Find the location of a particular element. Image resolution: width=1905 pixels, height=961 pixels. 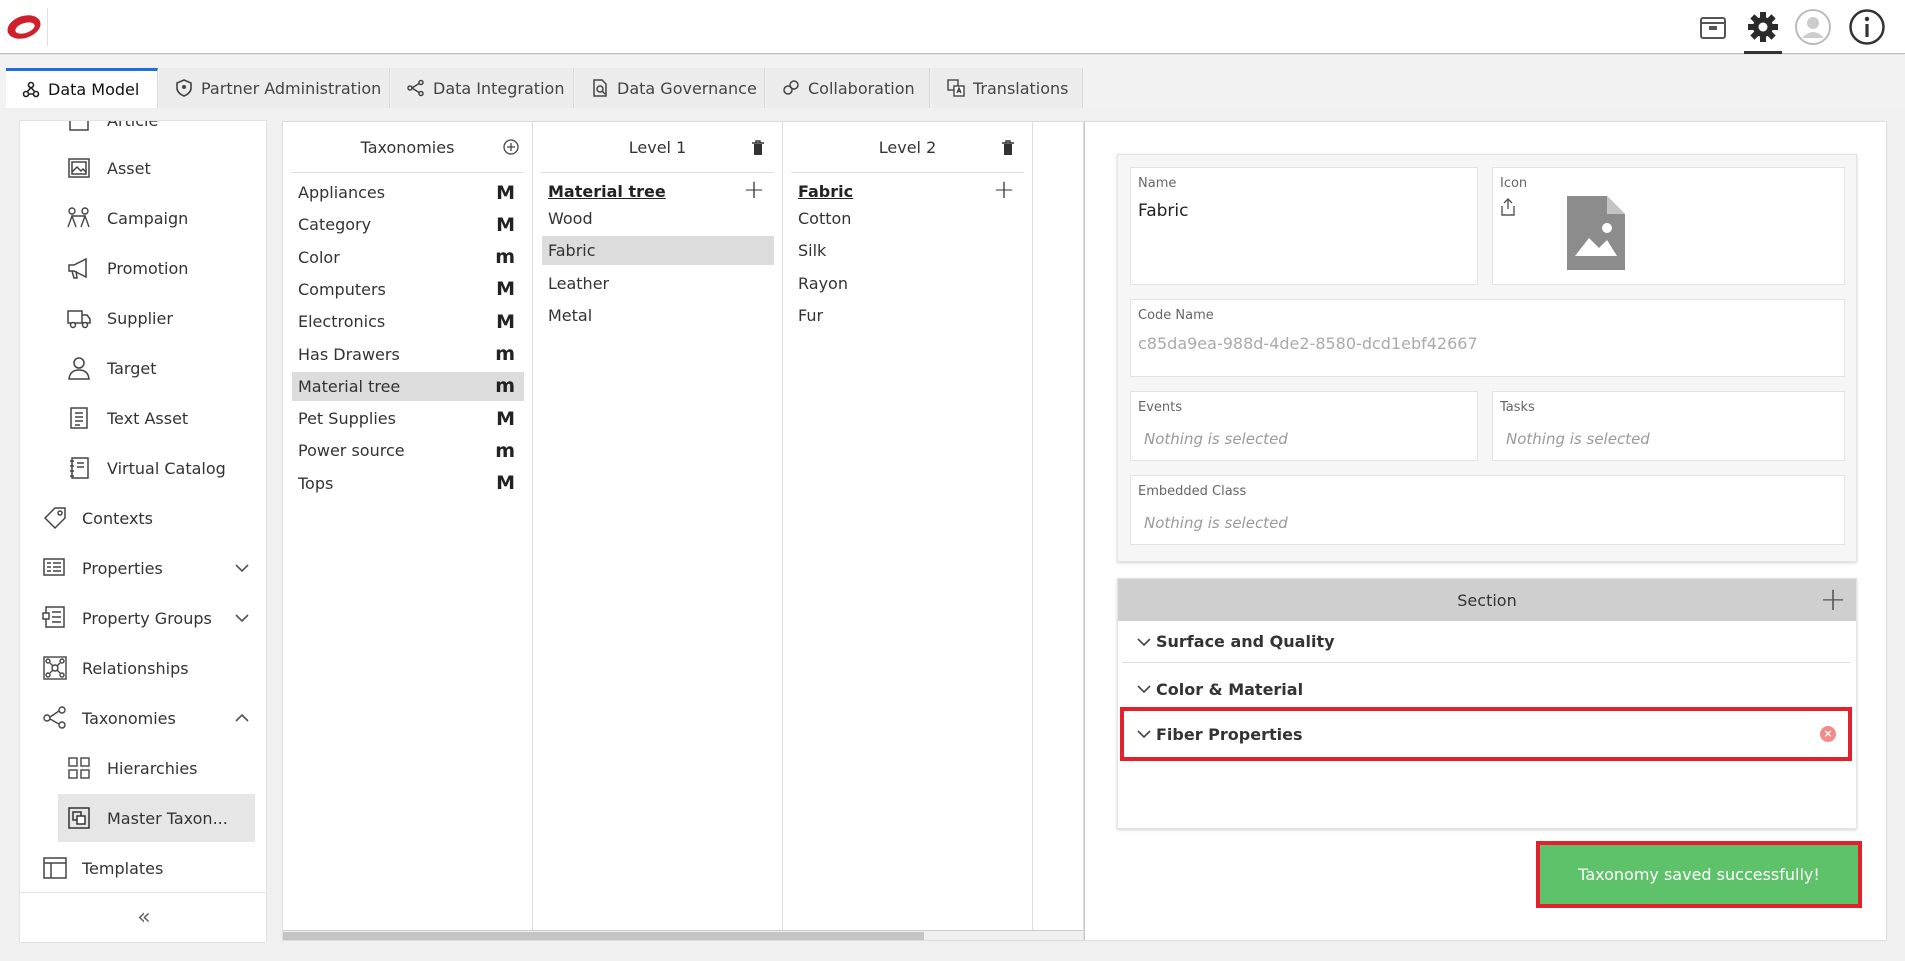

taxonomy-row: Power source m is located at coordinates (408, 450).